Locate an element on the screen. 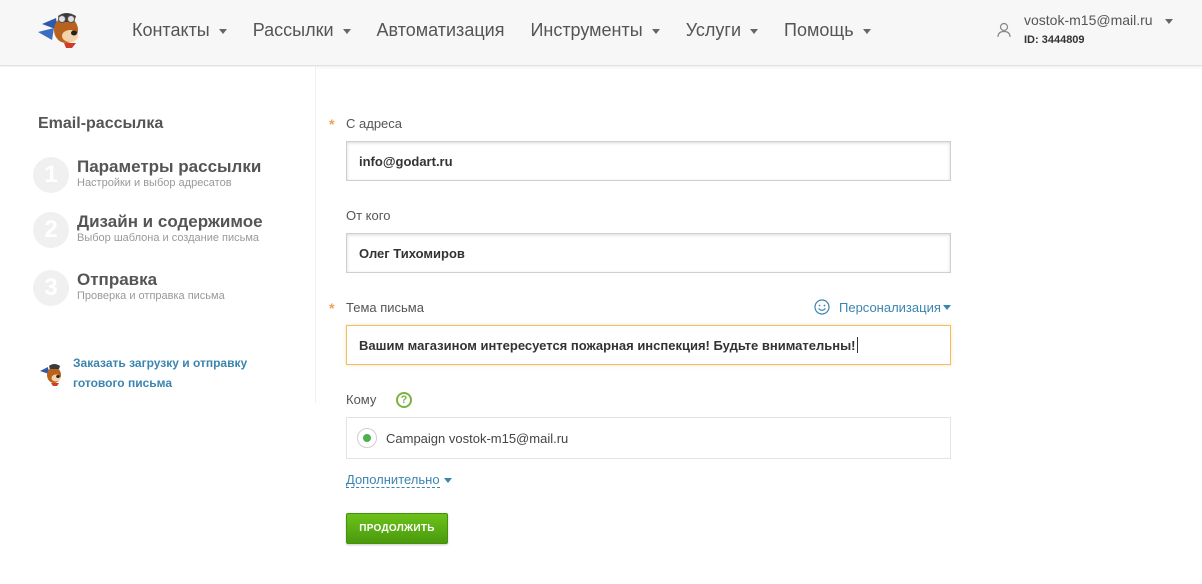 The width and height of the screenshot is (1202, 584). from-address-field: info@godart.ru is located at coordinates (648, 161).